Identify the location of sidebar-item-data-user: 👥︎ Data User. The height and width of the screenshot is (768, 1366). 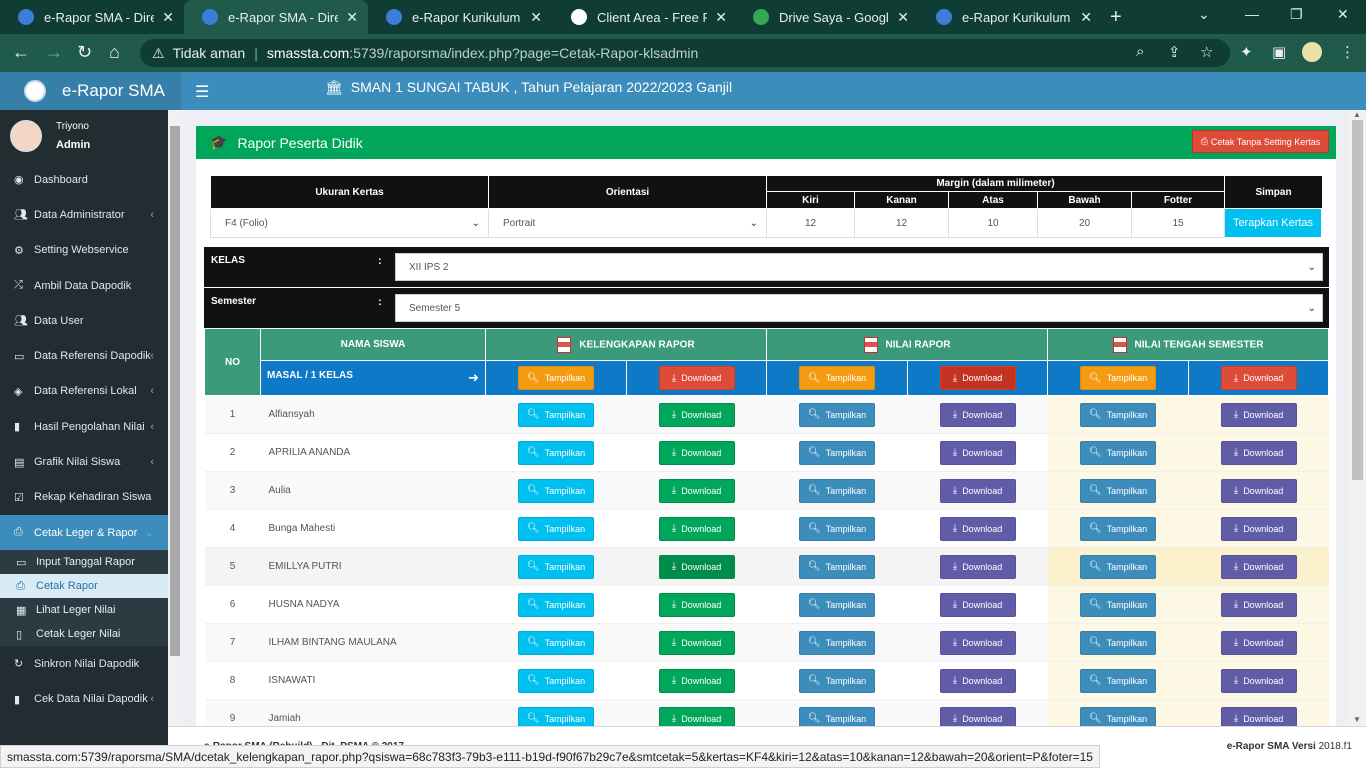
(84, 320).